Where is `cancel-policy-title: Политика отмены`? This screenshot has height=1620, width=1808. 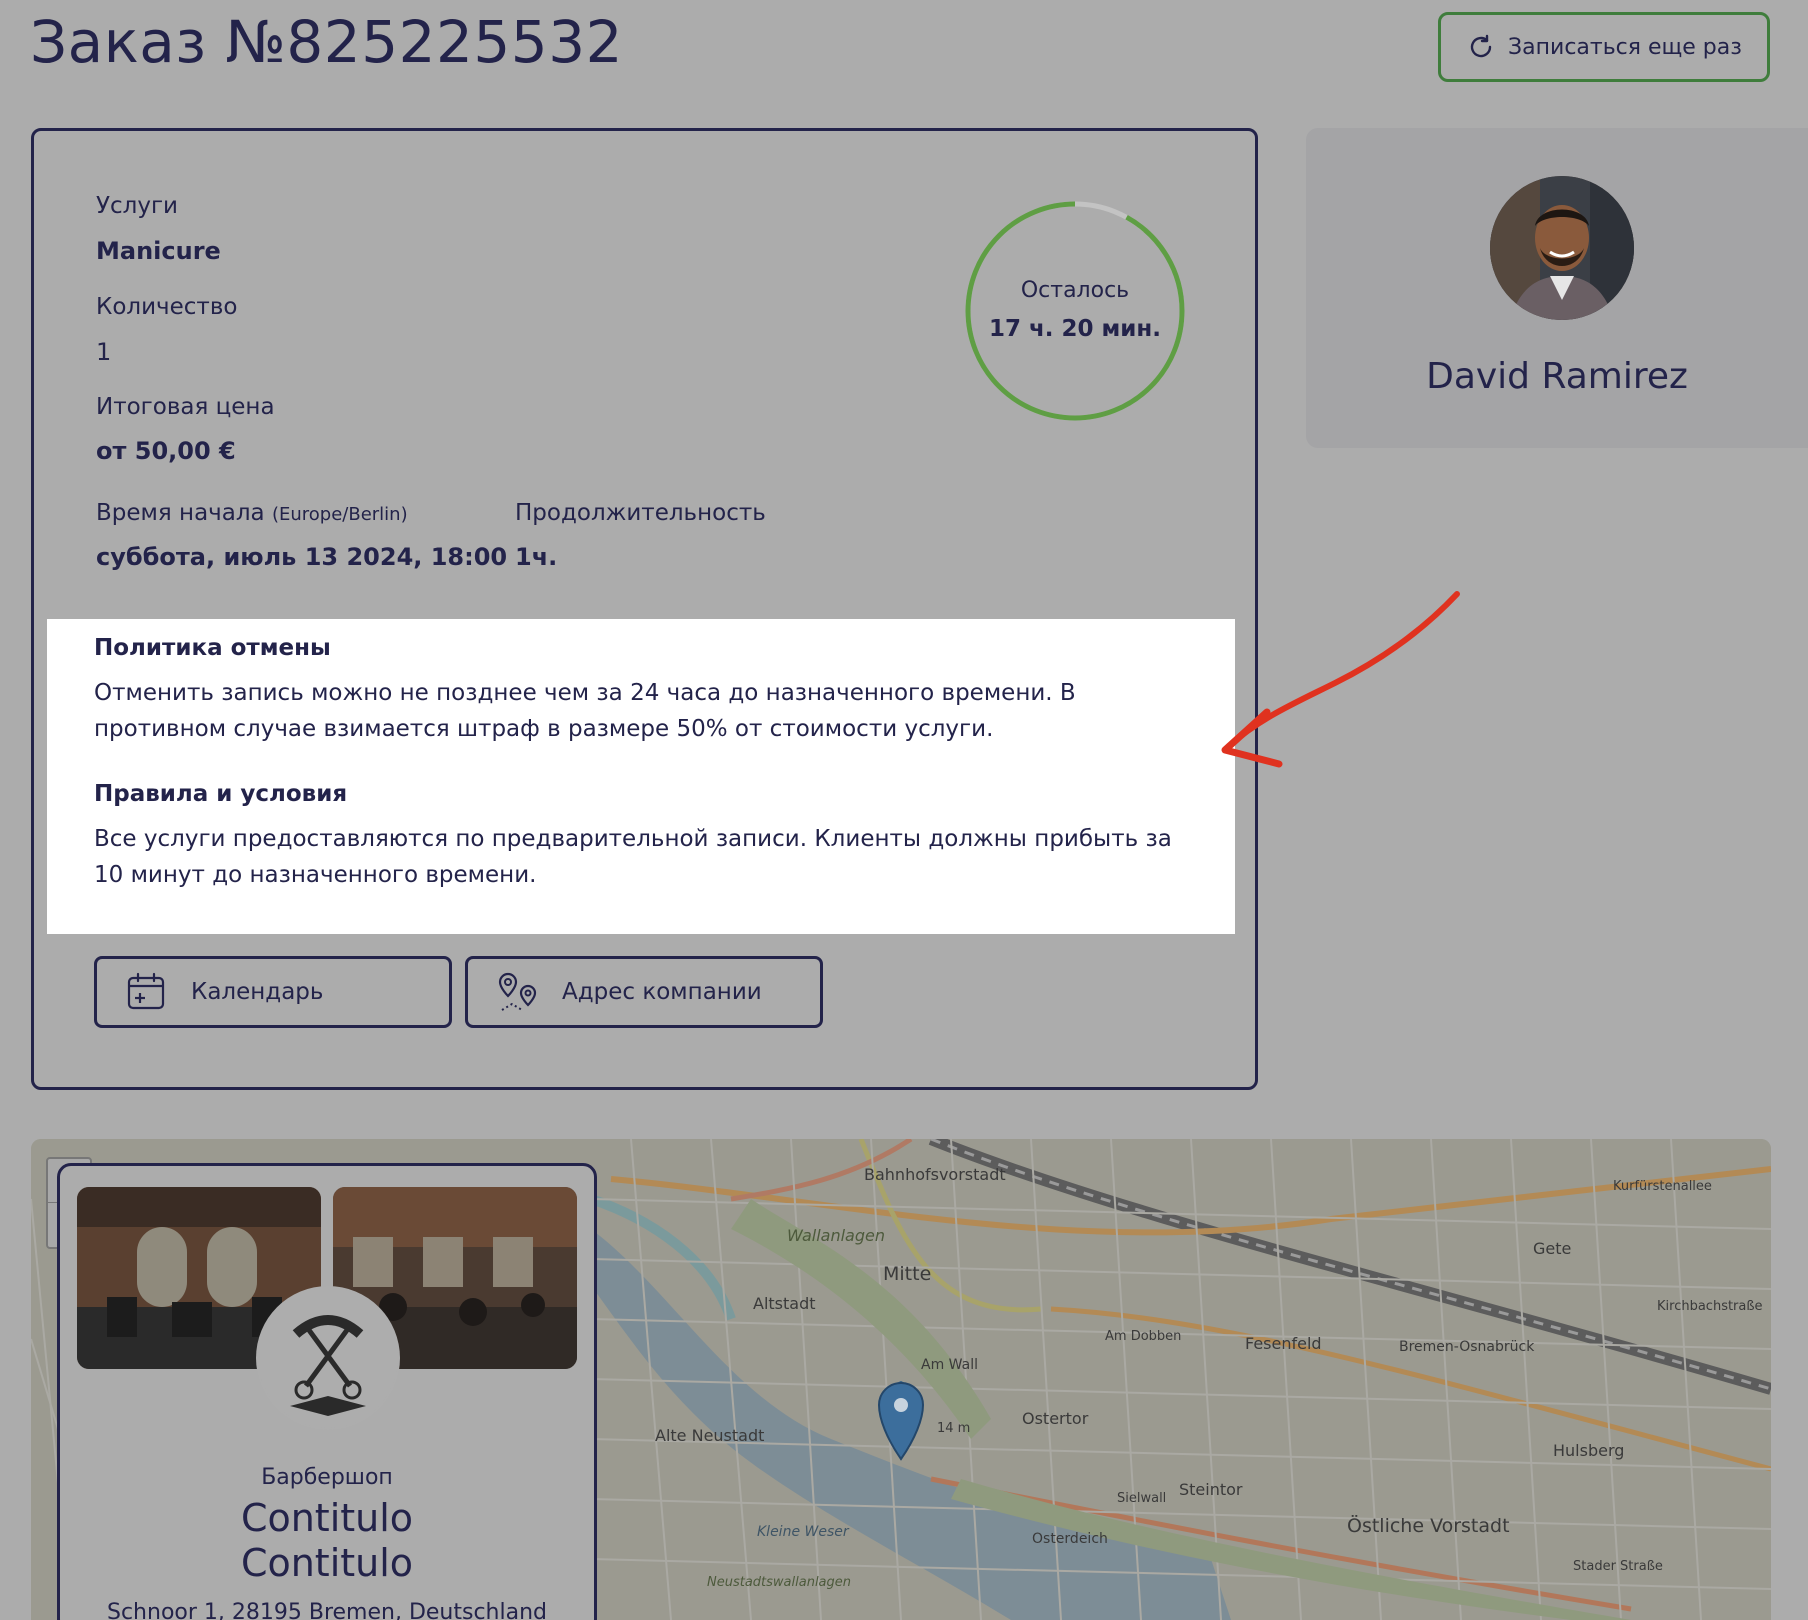
cancel-policy-title: Политика отмены is located at coordinates (212, 648).